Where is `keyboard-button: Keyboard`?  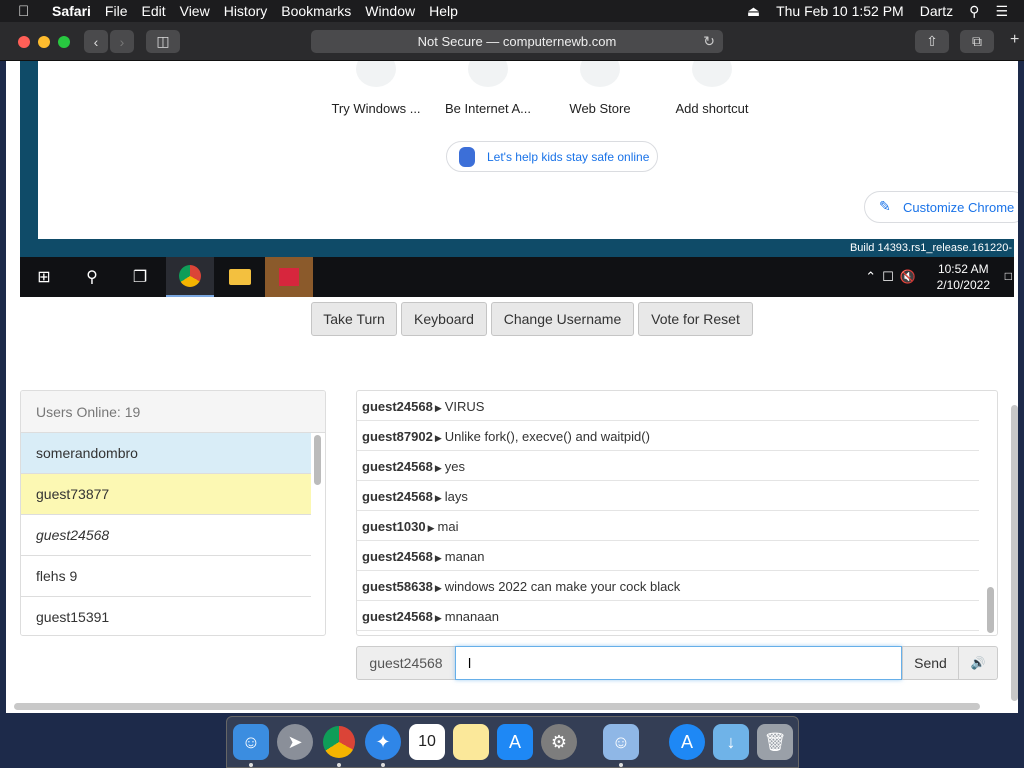
keyboard-button: Keyboard is located at coordinates (444, 319).